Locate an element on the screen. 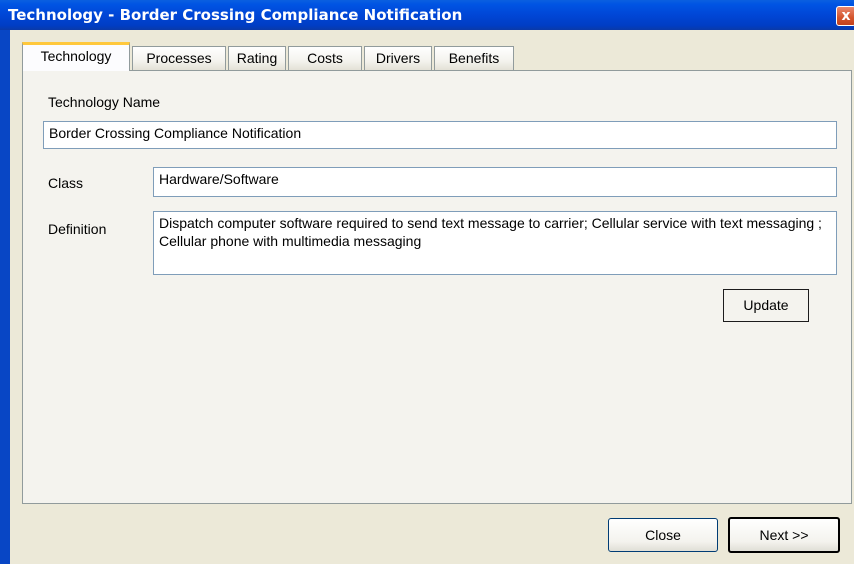 The height and width of the screenshot is (564, 854). tab-technology: Technology is located at coordinates (76, 56).